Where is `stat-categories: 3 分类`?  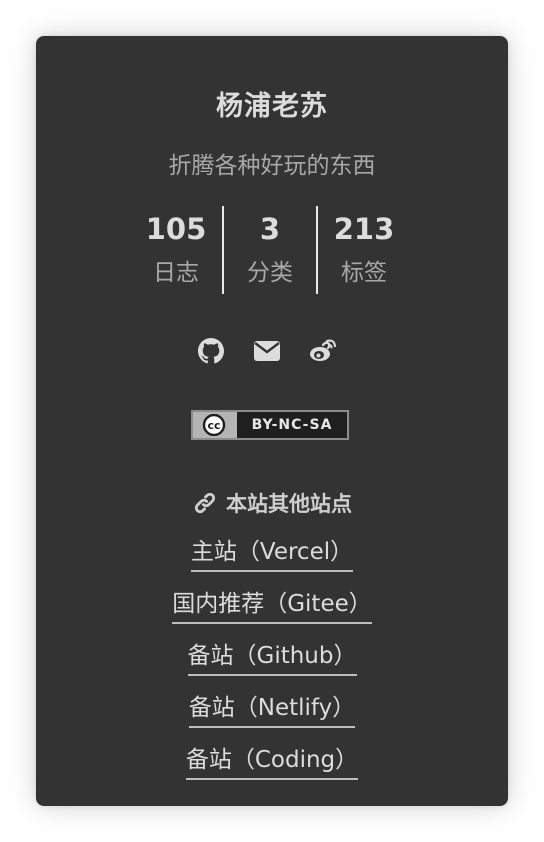
stat-categories: 3 分类 is located at coordinates (270, 250).